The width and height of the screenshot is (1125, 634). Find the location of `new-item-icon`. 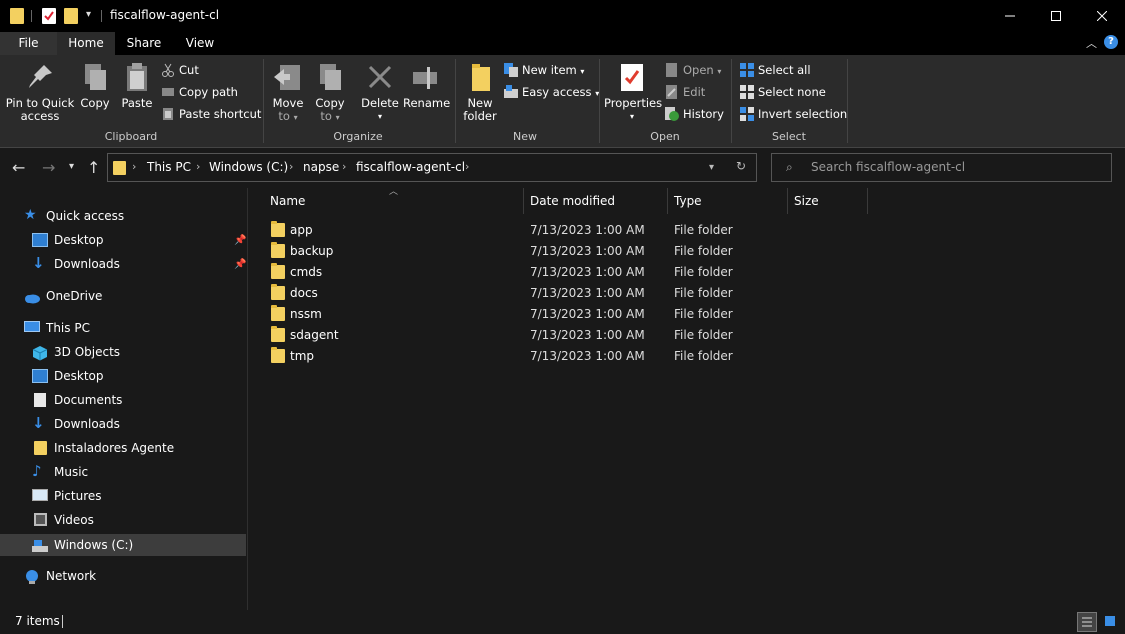

new-item-icon is located at coordinates (511, 70).